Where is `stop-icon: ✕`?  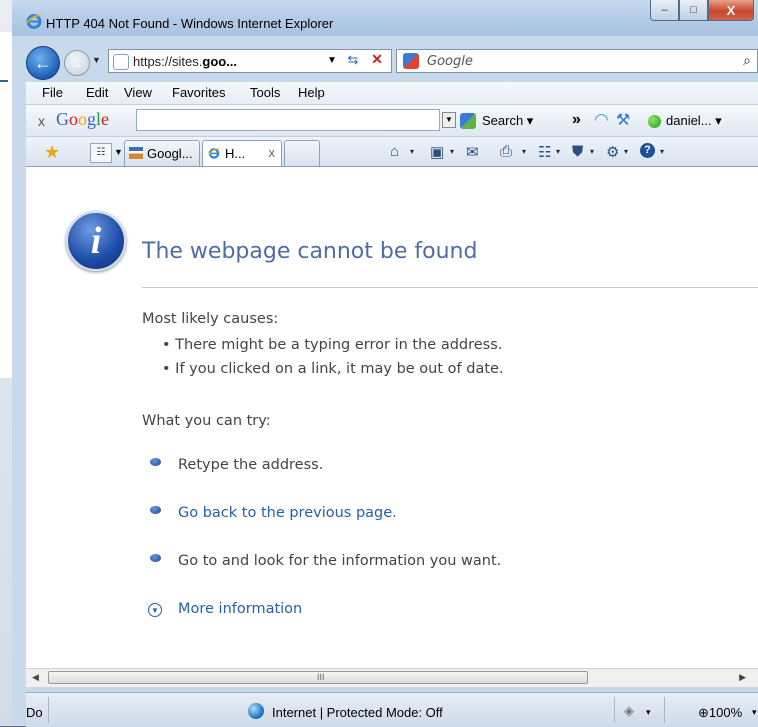 stop-icon: ✕ is located at coordinates (377, 61).